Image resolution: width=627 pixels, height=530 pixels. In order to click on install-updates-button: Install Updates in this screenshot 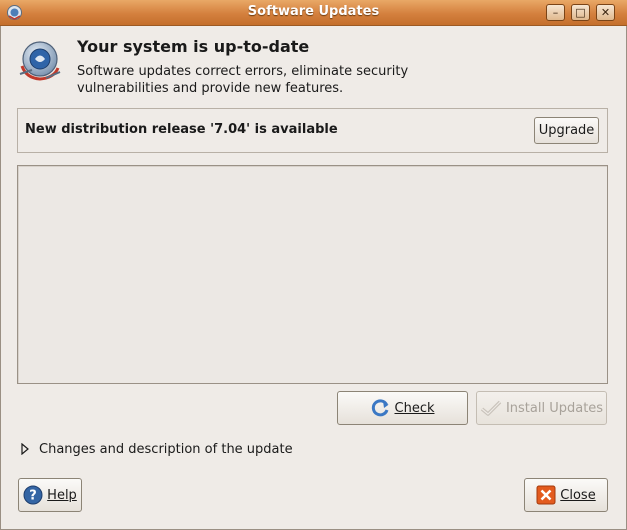, I will do `click(541, 408)`.